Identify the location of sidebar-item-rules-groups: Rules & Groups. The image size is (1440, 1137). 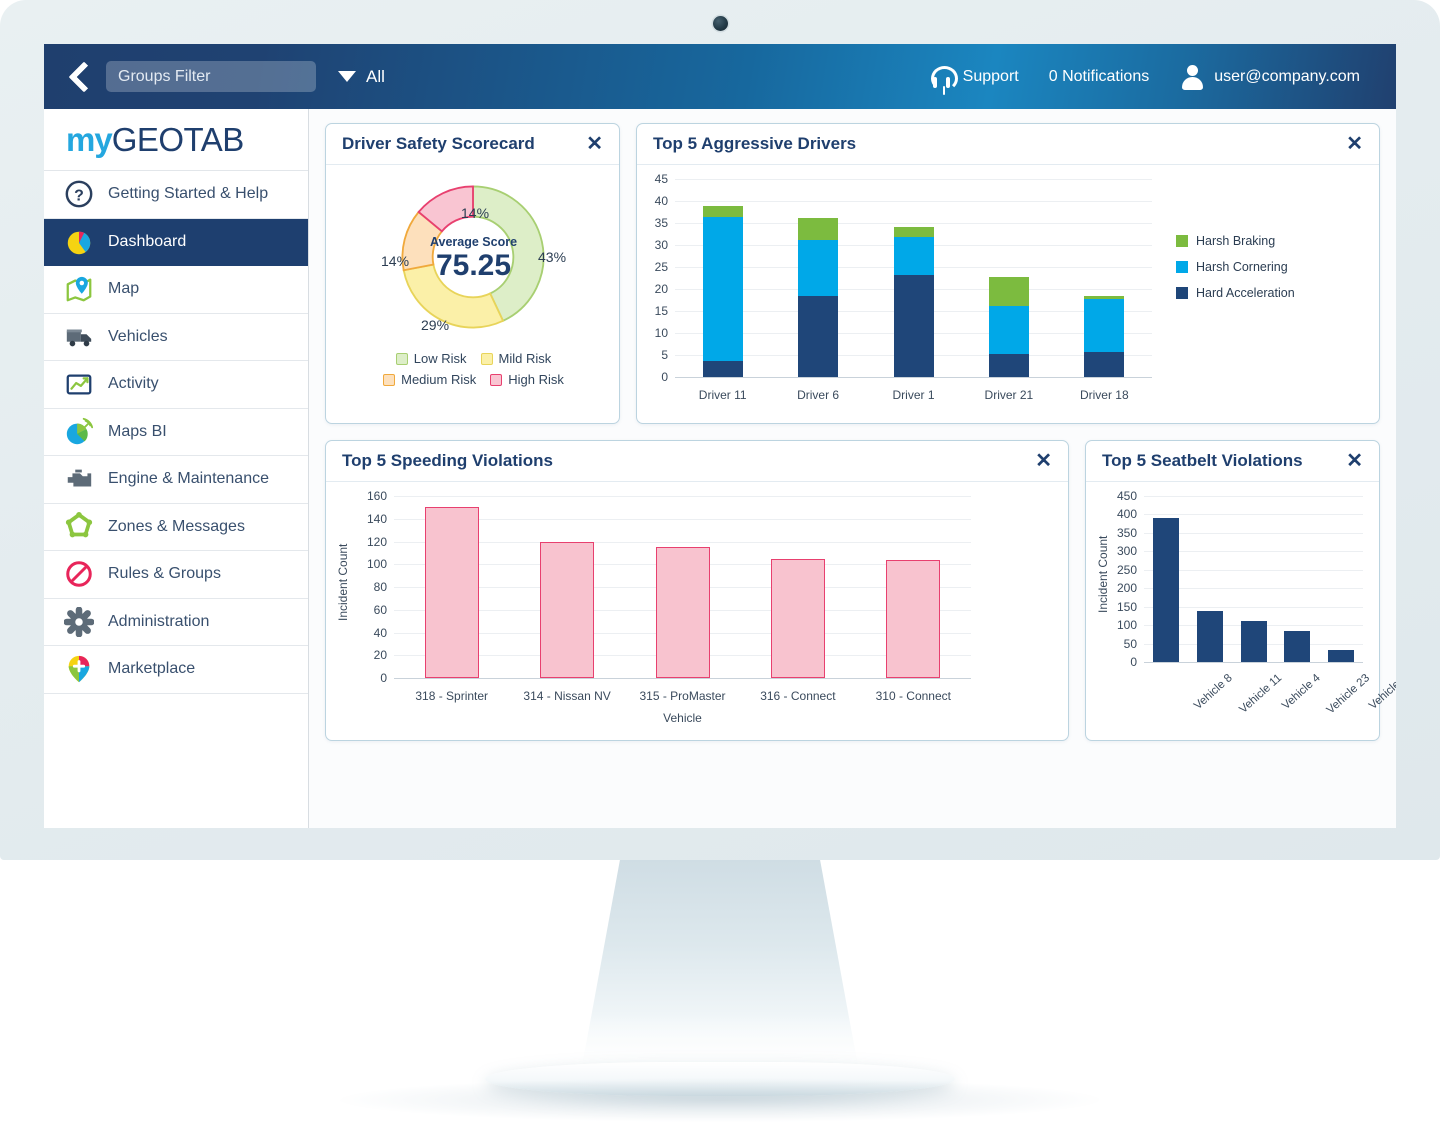
(176, 575).